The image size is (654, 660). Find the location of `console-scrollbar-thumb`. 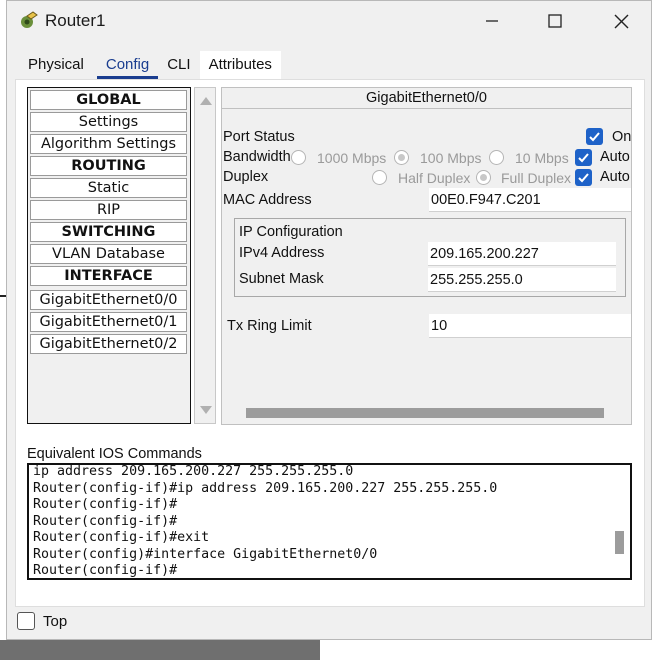

console-scrollbar-thumb is located at coordinates (619, 542).